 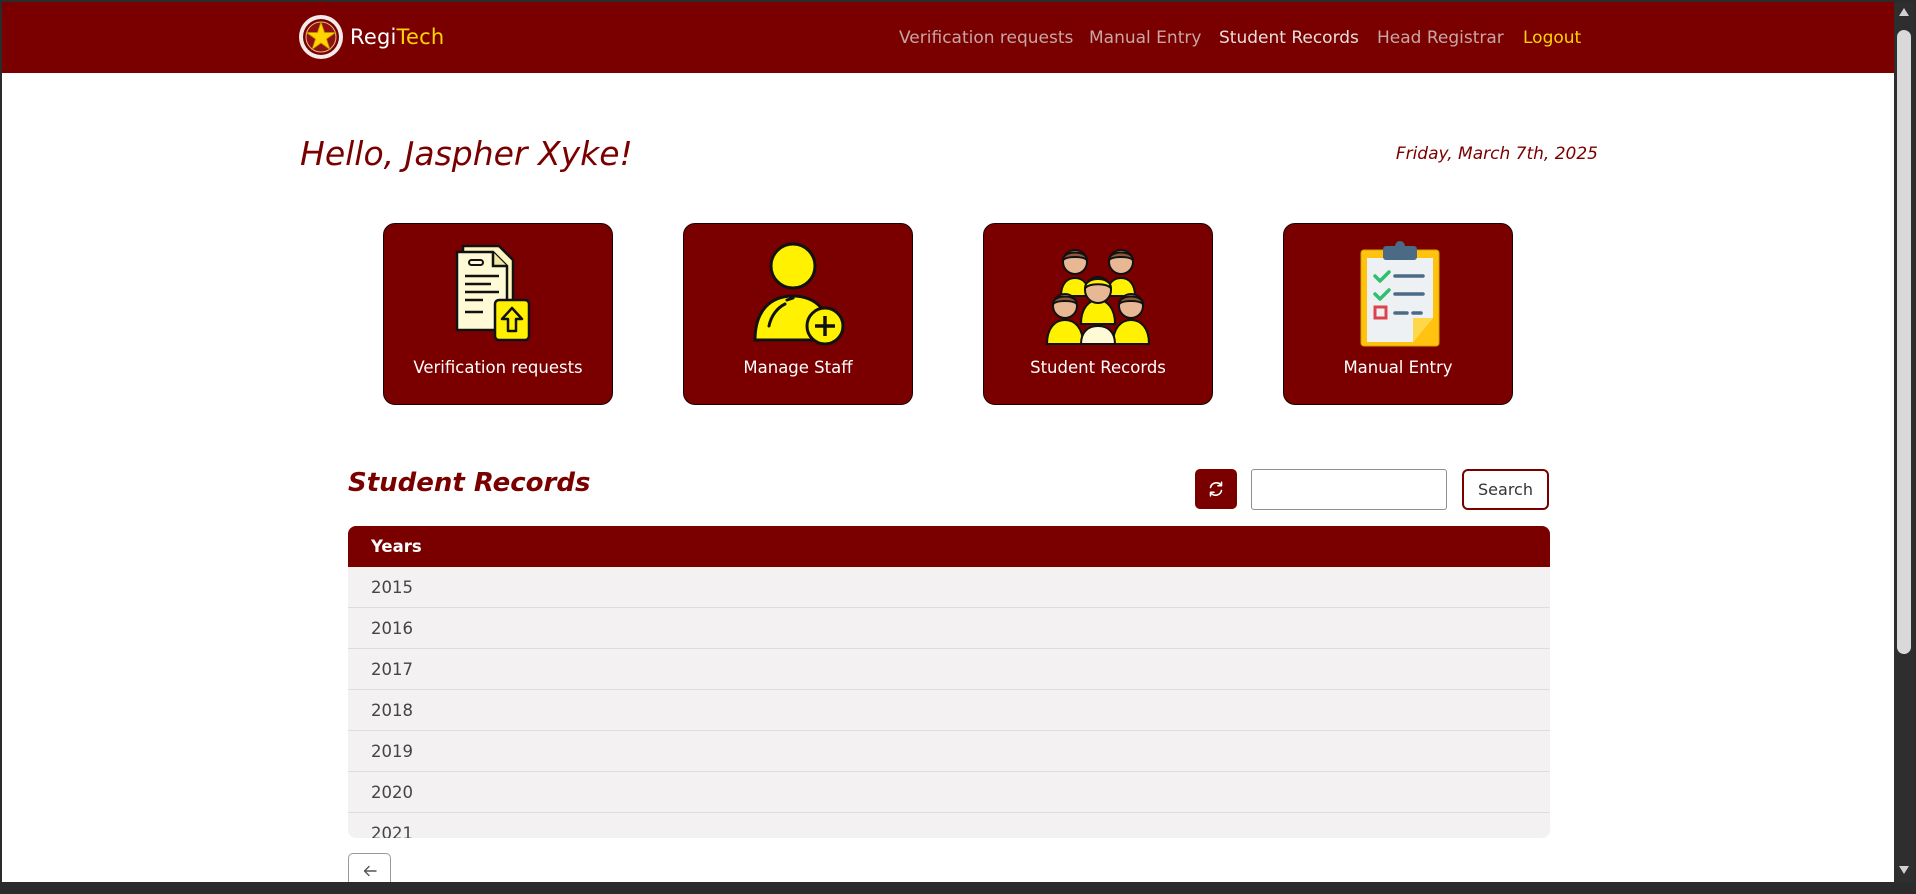 I want to click on card-label: Manage Staff, so click(x=798, y=367).